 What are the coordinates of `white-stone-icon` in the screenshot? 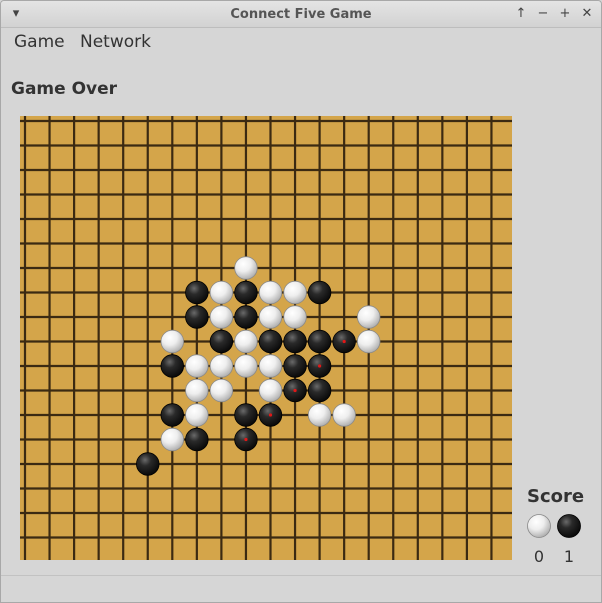 It's located at (539, 526).